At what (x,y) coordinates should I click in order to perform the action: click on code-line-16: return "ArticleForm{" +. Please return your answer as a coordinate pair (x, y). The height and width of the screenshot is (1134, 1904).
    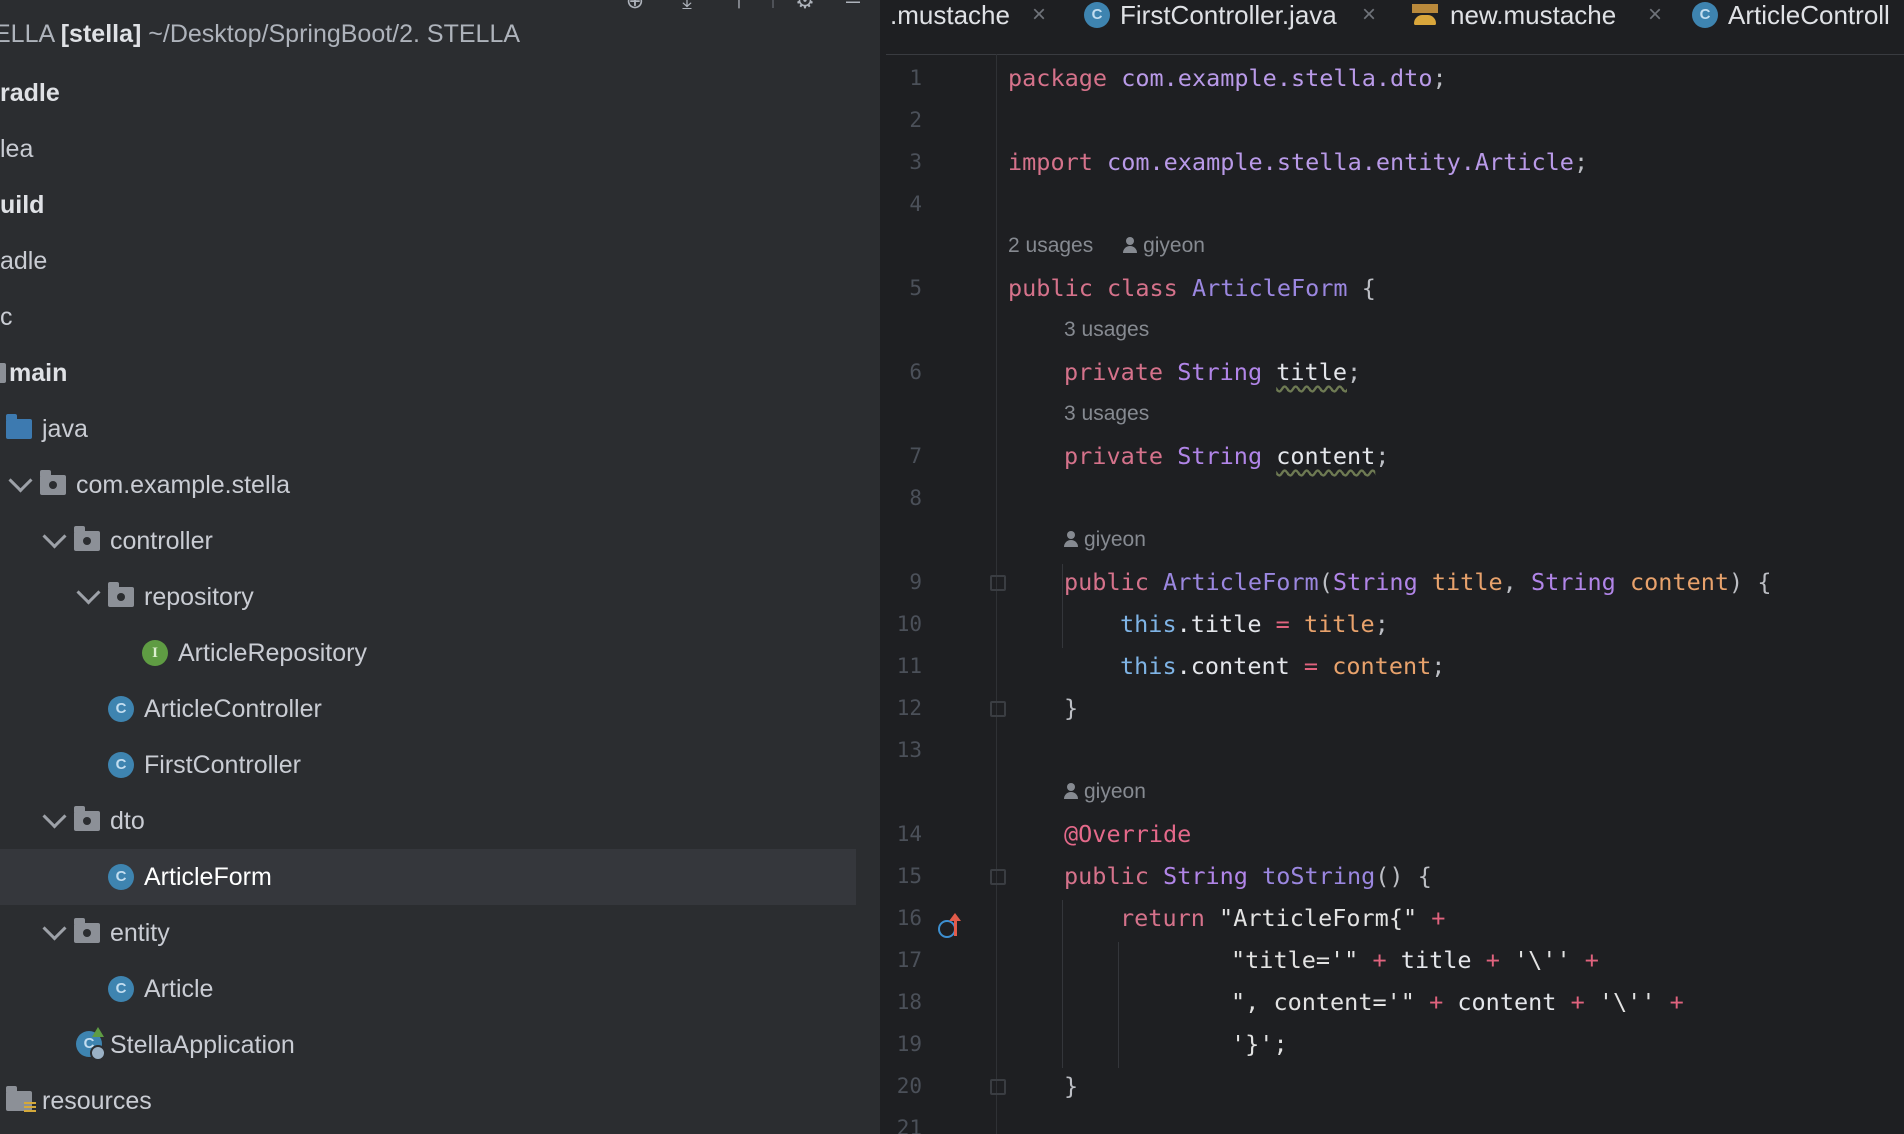
    Looking at the image, I should click on (1283, 918).